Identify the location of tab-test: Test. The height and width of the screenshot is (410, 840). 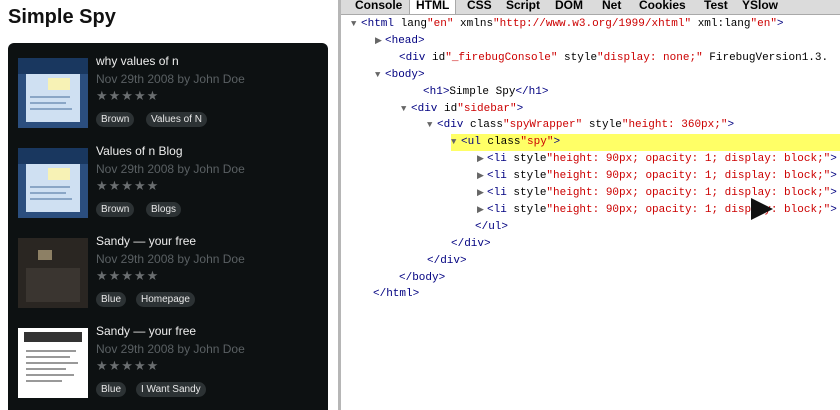
(716, 7).